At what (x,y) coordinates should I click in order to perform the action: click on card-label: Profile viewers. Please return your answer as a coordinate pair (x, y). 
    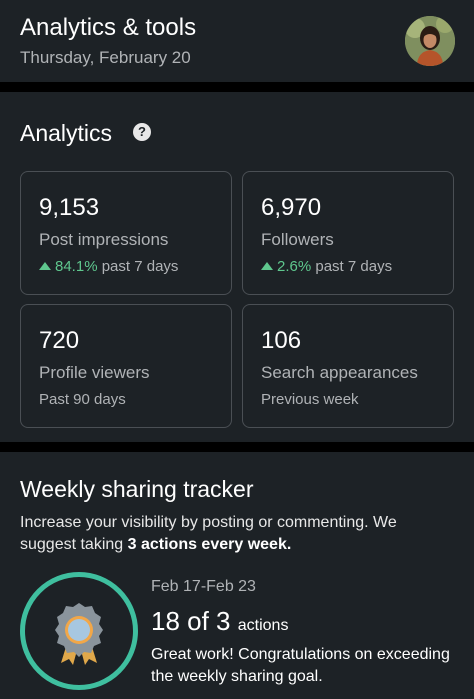
    Looking at the image, I should click on (94, 372).